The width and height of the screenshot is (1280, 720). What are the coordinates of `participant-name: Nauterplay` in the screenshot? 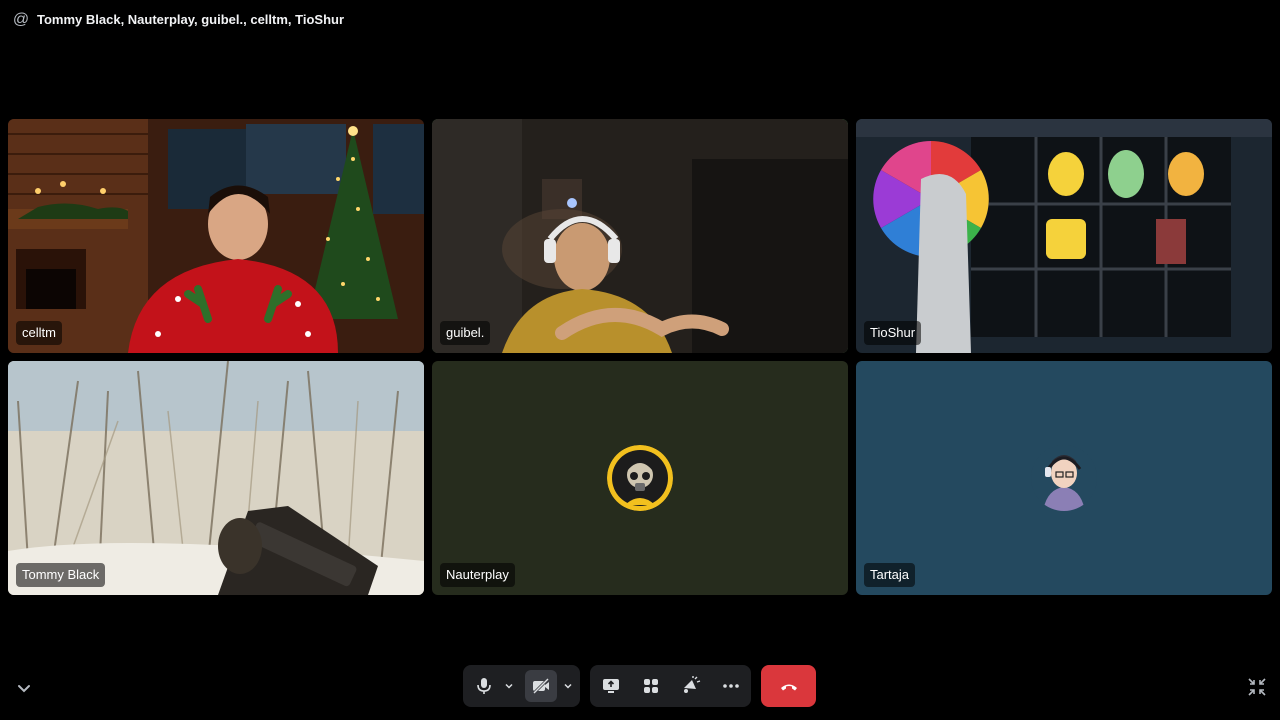 It's located at (477, 575).